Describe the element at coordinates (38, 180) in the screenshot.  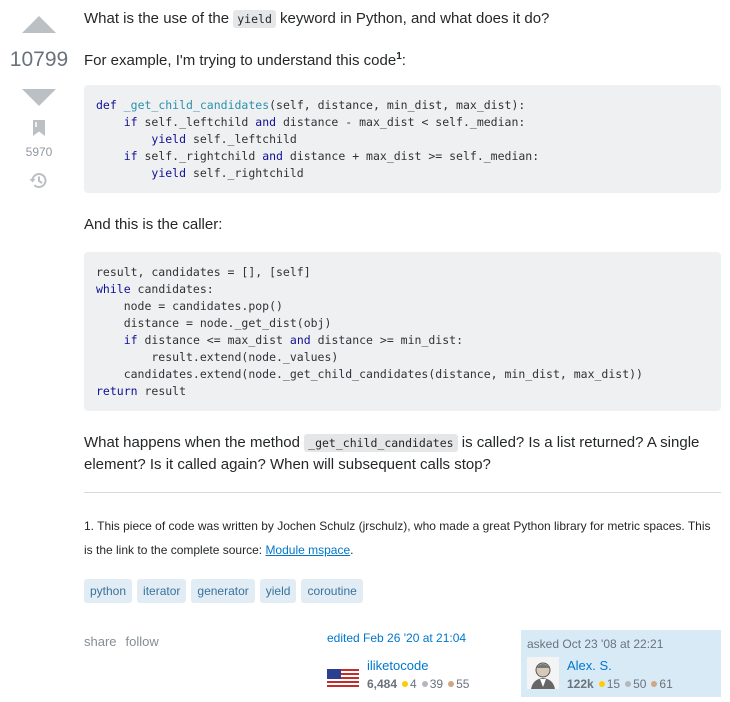
I see `history-icon` at that location.